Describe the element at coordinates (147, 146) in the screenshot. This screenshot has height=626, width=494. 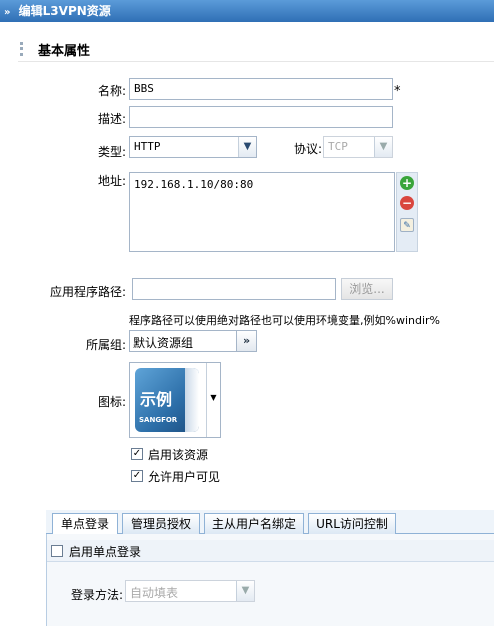
I see `type-value: HTTP` at that location.